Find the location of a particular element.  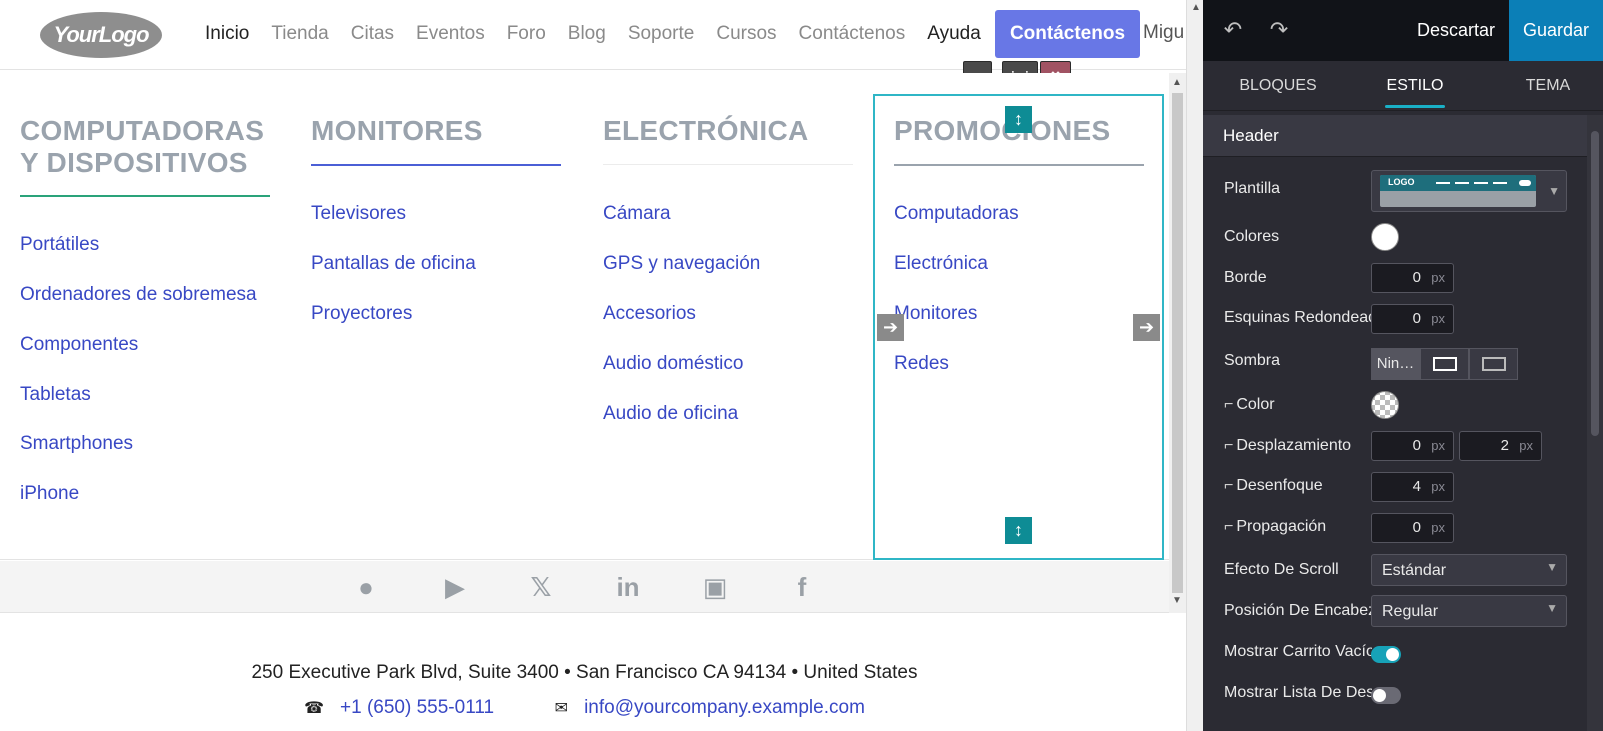

option-label: Colores is located at coordinates (1252, 236).